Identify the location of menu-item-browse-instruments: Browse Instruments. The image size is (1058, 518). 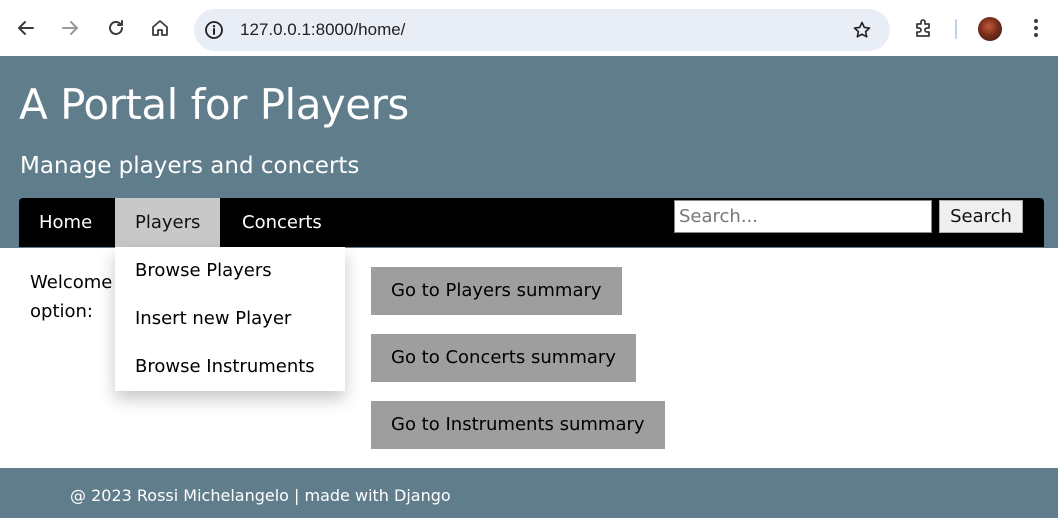
(225, 367).